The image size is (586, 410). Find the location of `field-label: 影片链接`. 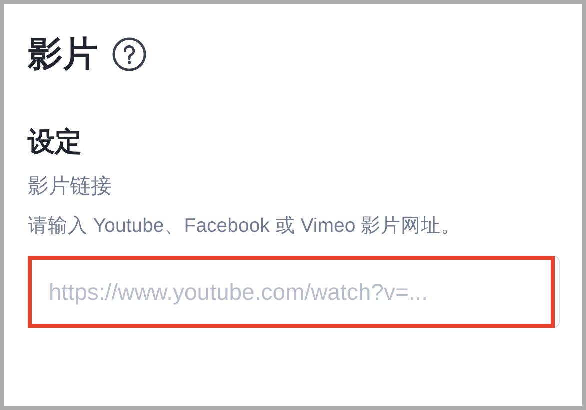

field-label: 影片链接 is located at coordinates (70, 187).